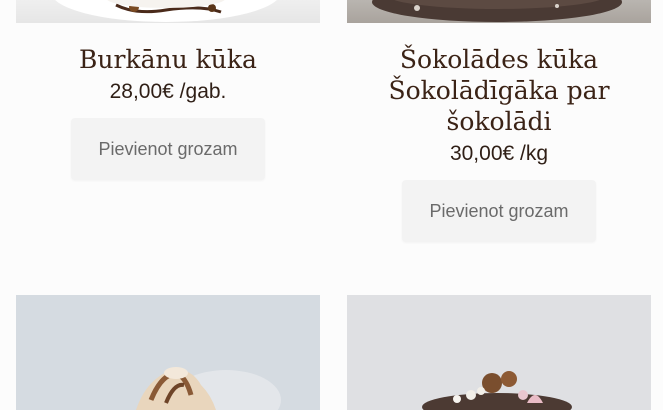 This screenshot has width=663, height=410. I want to click on chocolate-cake-photo, so click(497, 11).